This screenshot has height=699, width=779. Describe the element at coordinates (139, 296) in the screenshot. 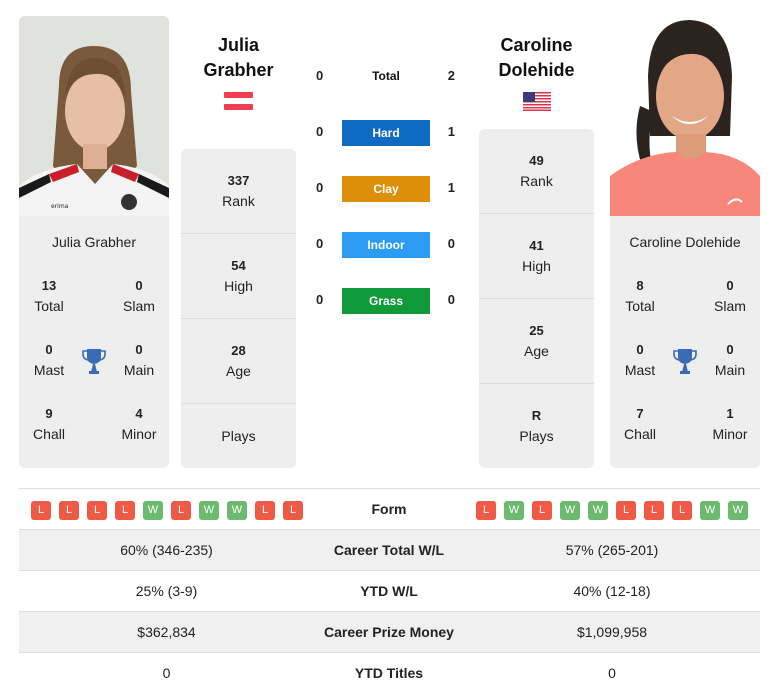

I see `player1-titles-slam: 0 Slam` at that location.